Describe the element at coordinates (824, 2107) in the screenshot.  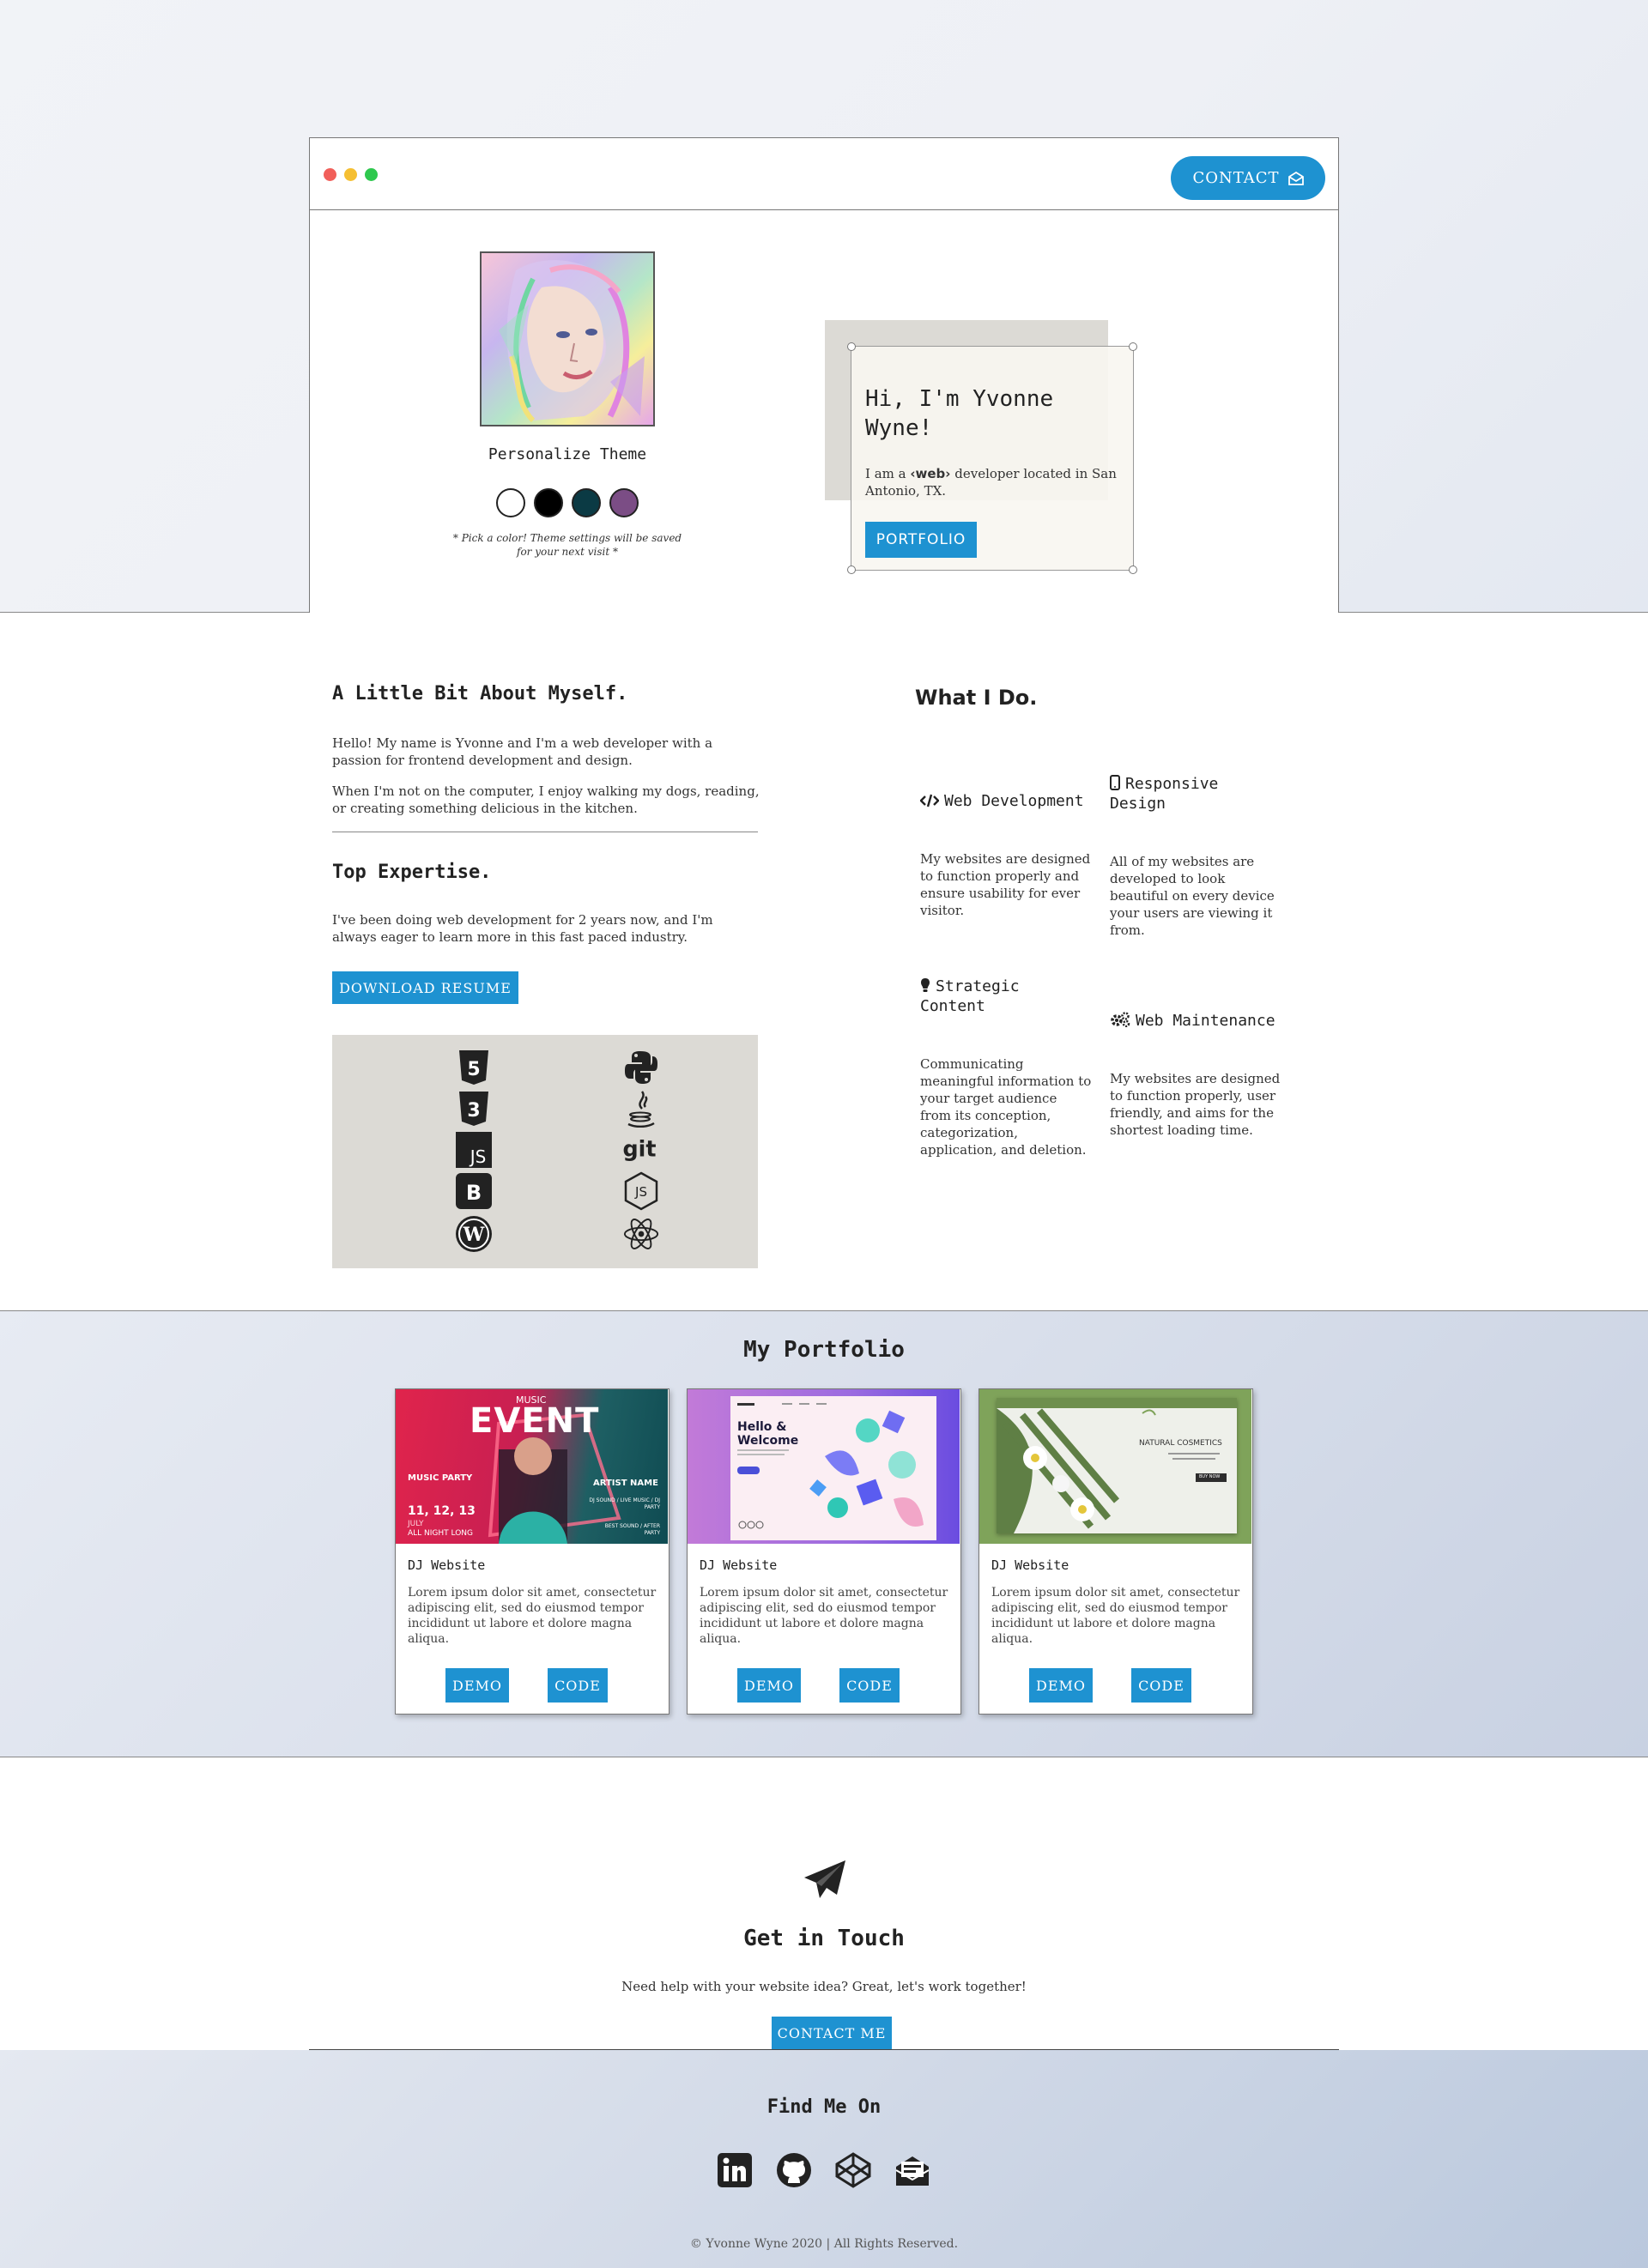
I see `find-me-title: Find Me On` at that location.